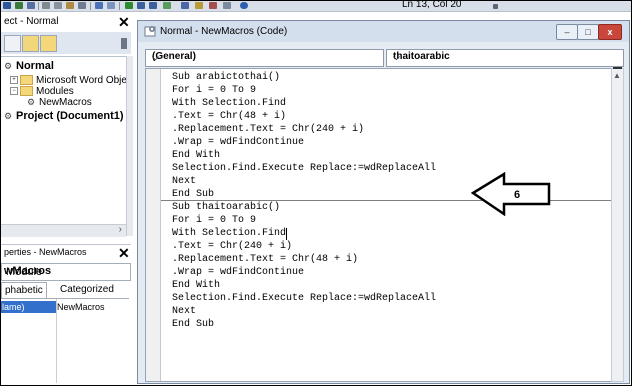 Image resolution: width=632 pixels, height=387 pixels. I want to click on tree-item-modules: − Modules, so click(42, 91).